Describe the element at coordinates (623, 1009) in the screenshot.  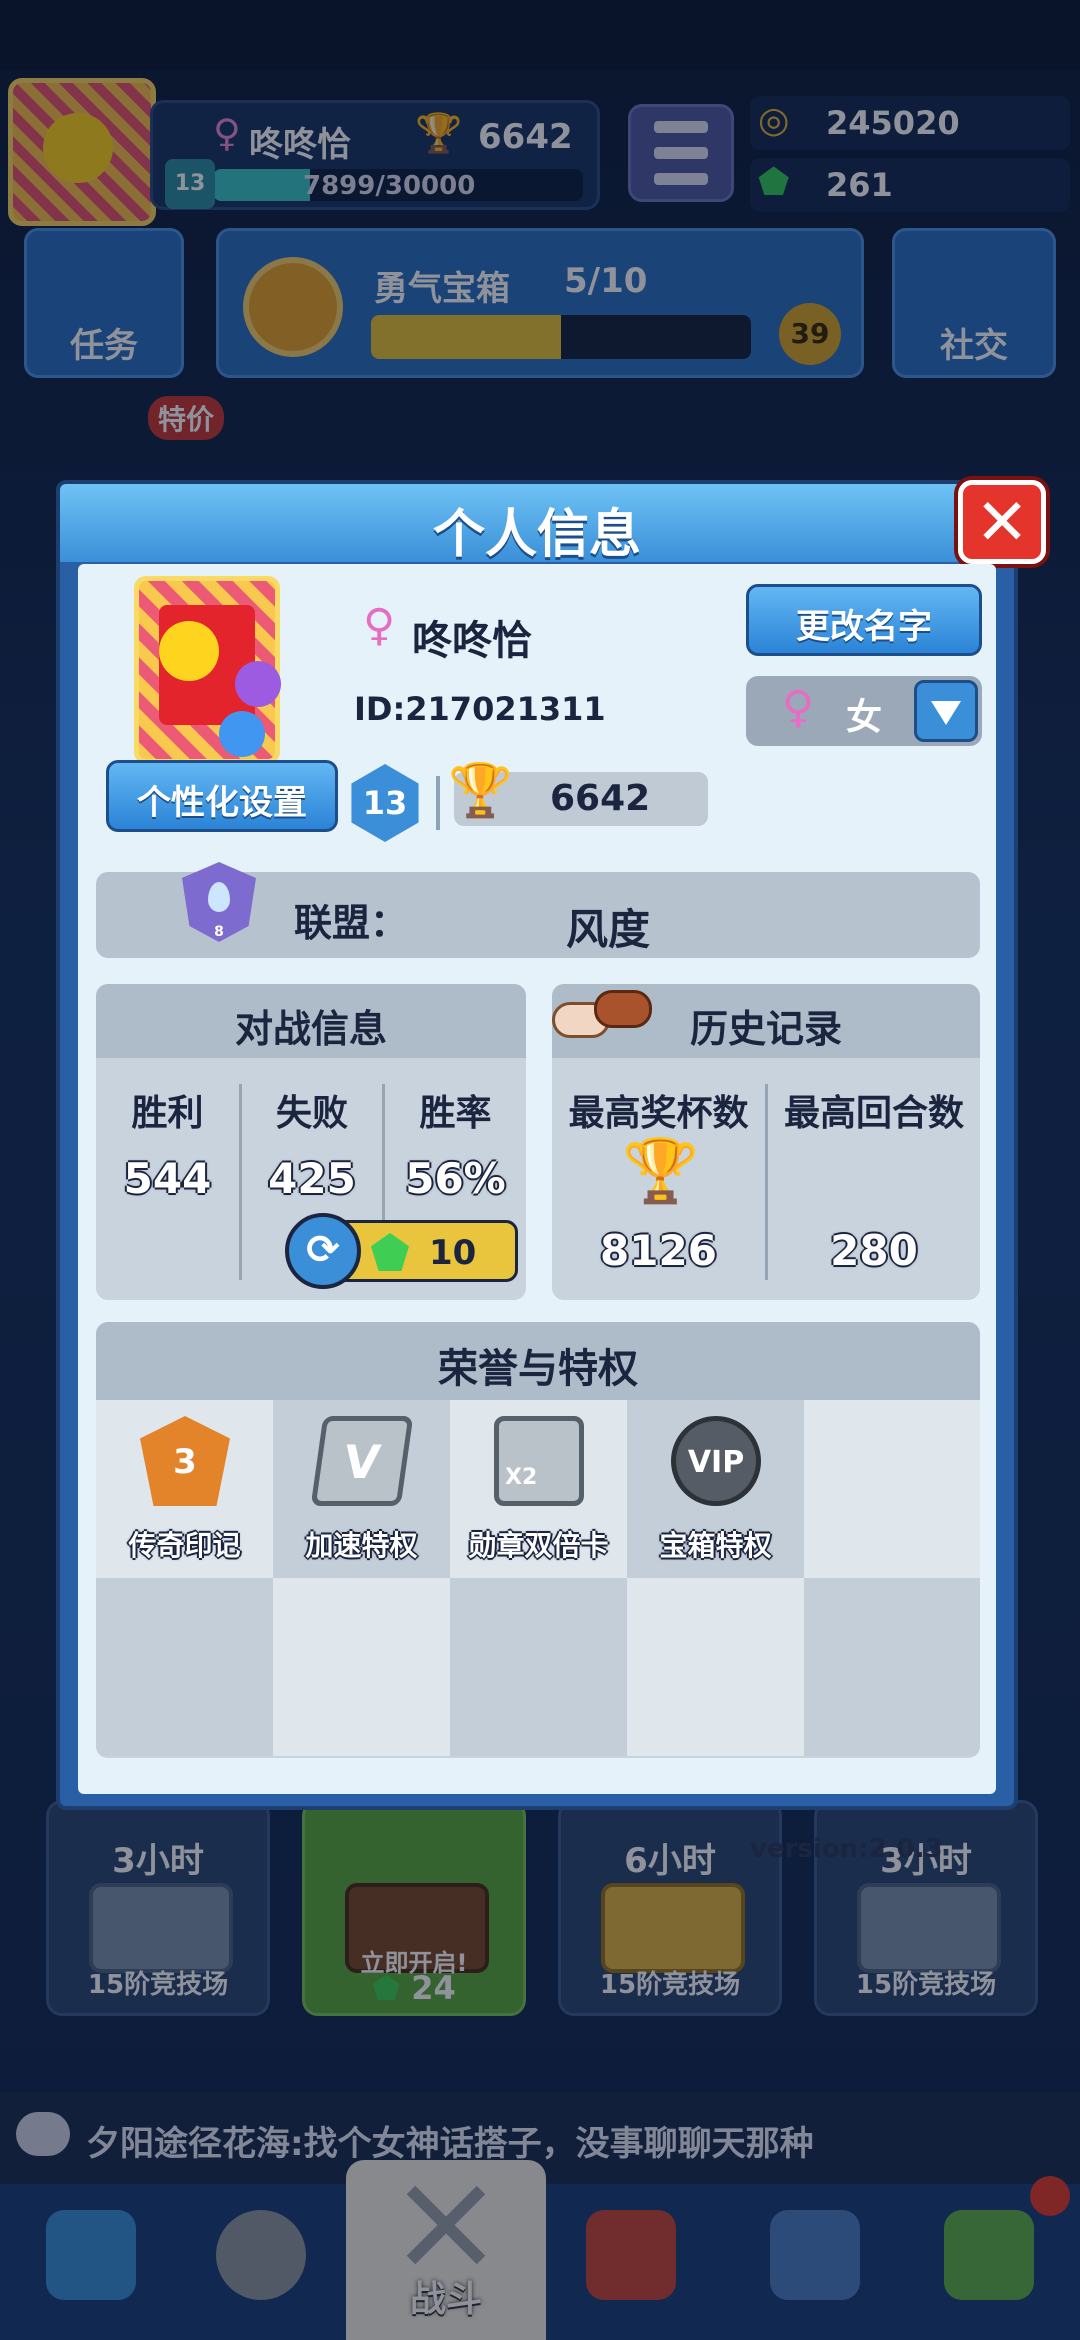
I see `hand-right` at that location.